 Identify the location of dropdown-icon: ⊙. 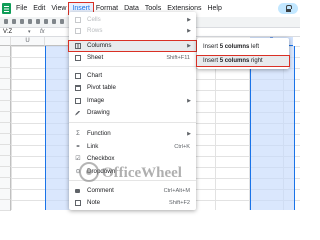
(78, 172).